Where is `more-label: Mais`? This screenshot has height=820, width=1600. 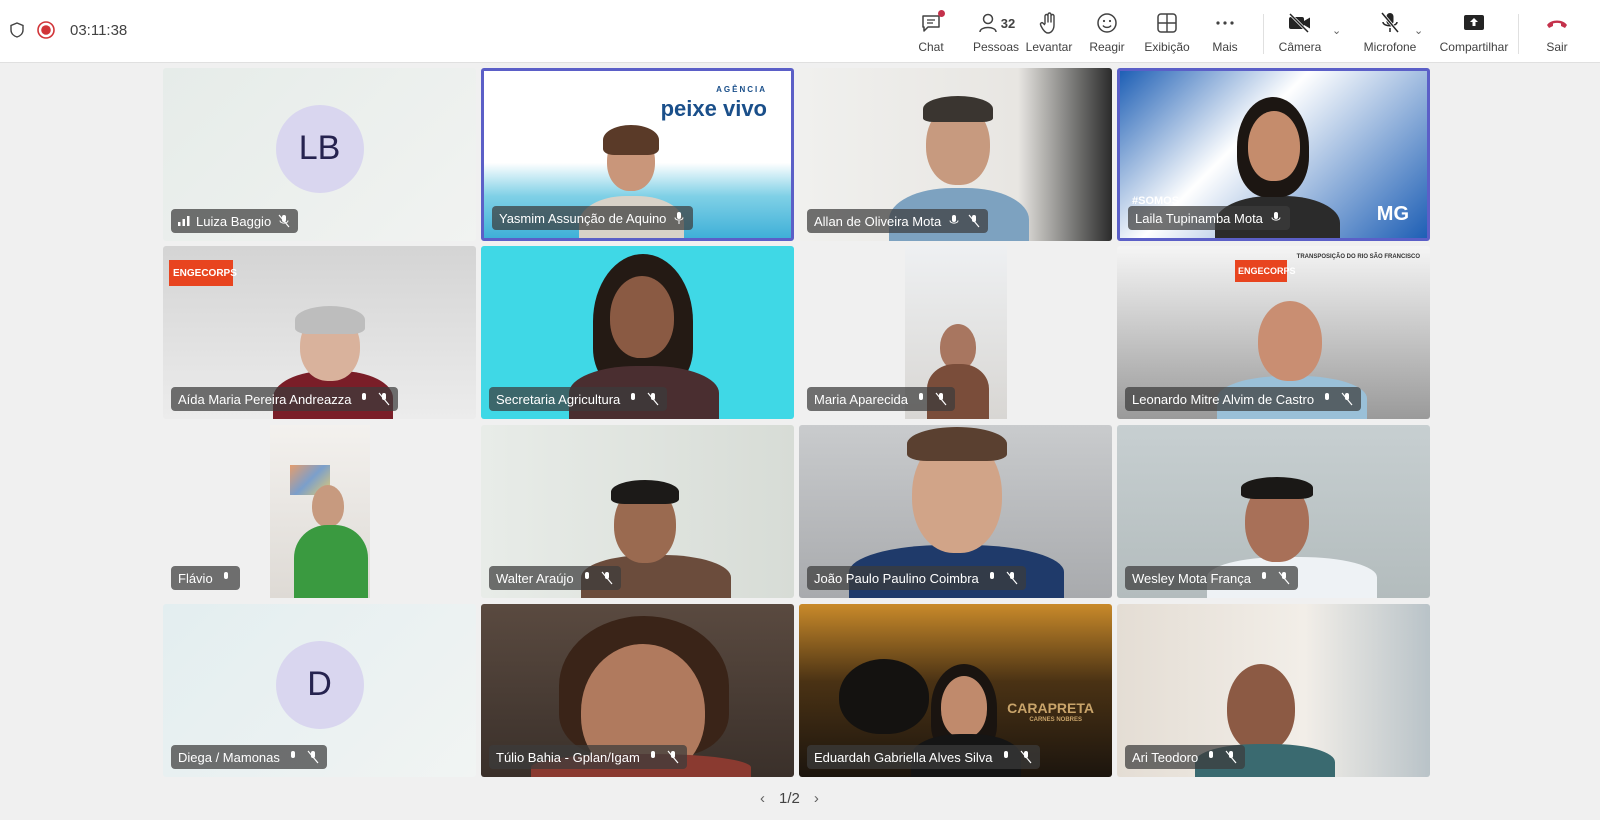 more-label: Mais is located at coordinates (1225, 47).